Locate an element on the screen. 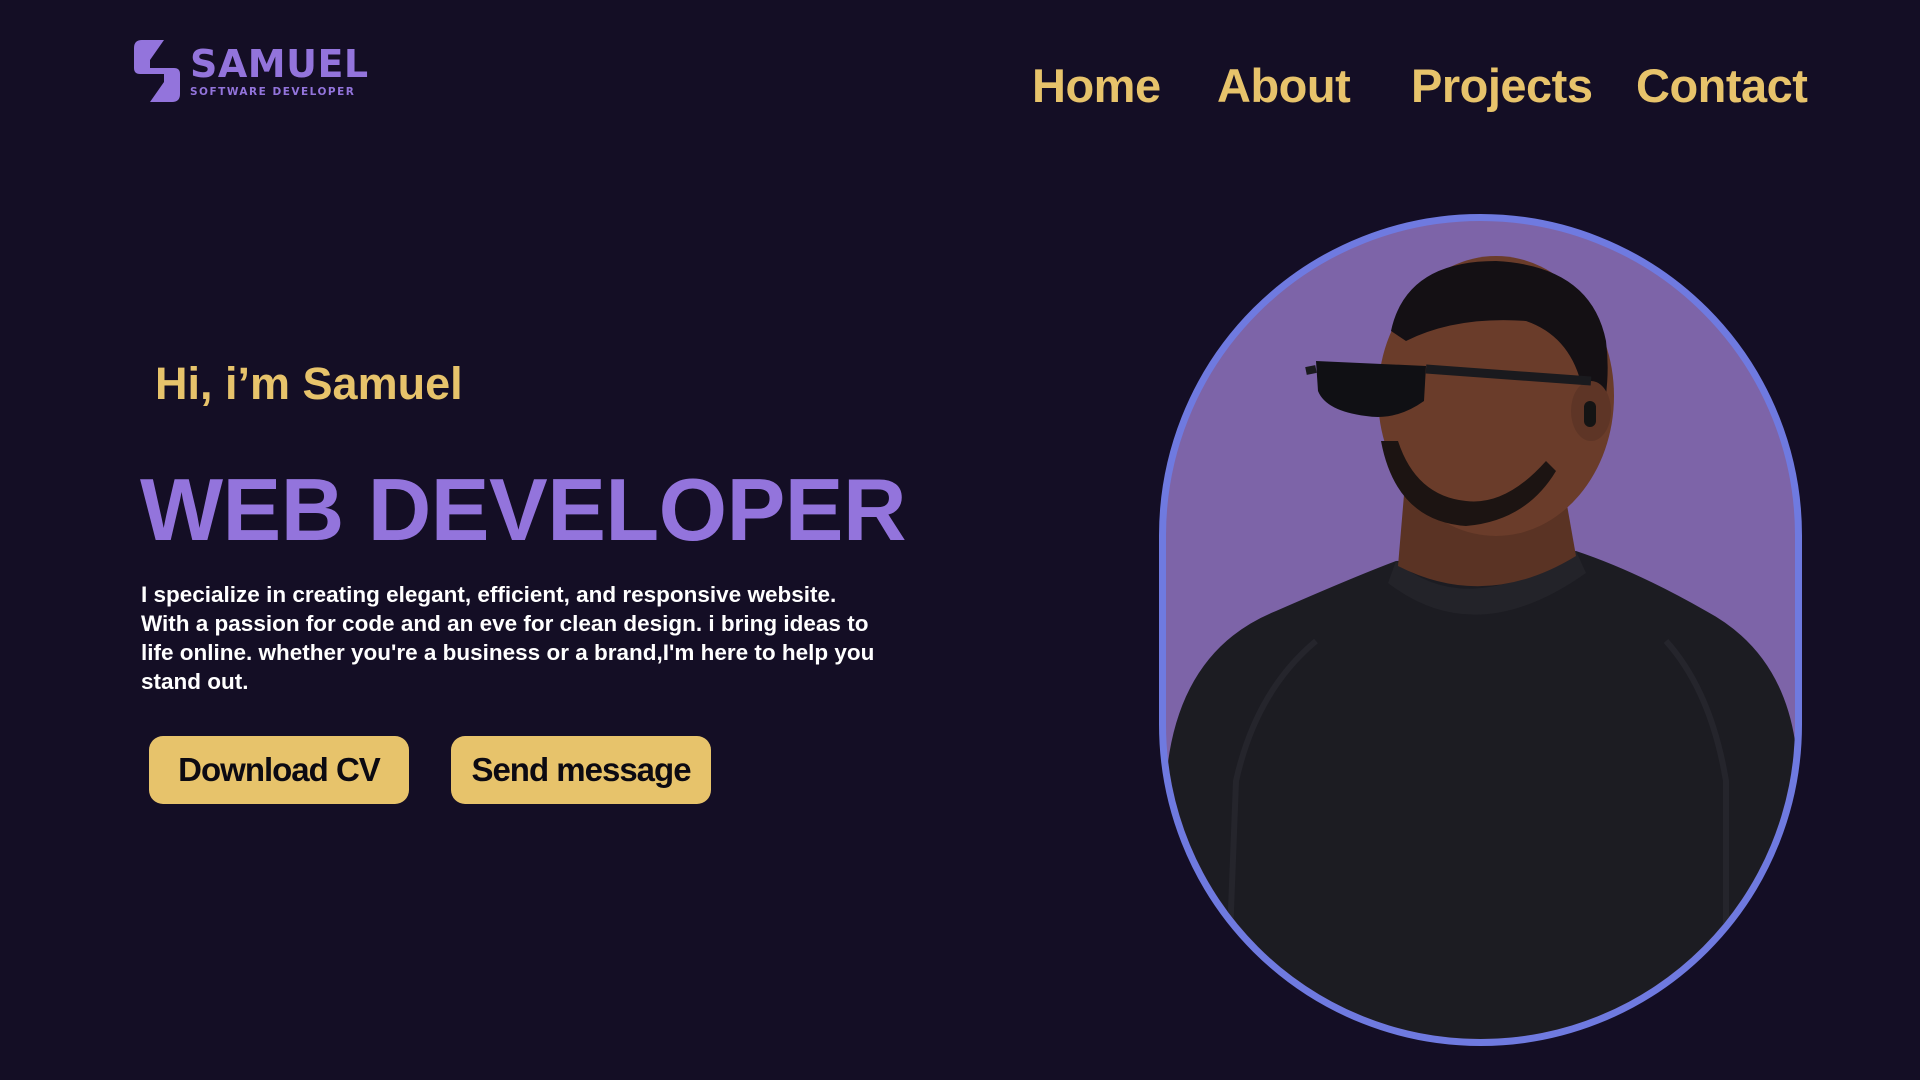 The image size is (1920, 1080). nav-link-about: About is located at coordinates (1284, 86).